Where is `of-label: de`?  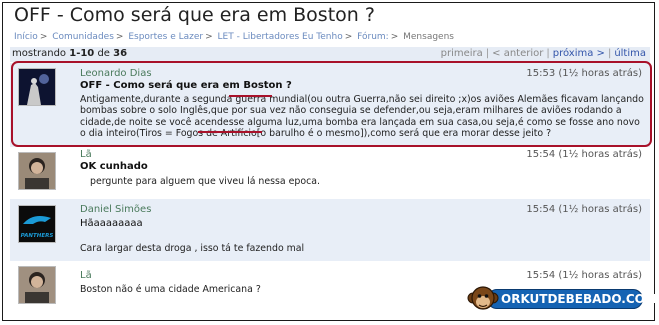 of-label: de is located at coordinates (103, 53).